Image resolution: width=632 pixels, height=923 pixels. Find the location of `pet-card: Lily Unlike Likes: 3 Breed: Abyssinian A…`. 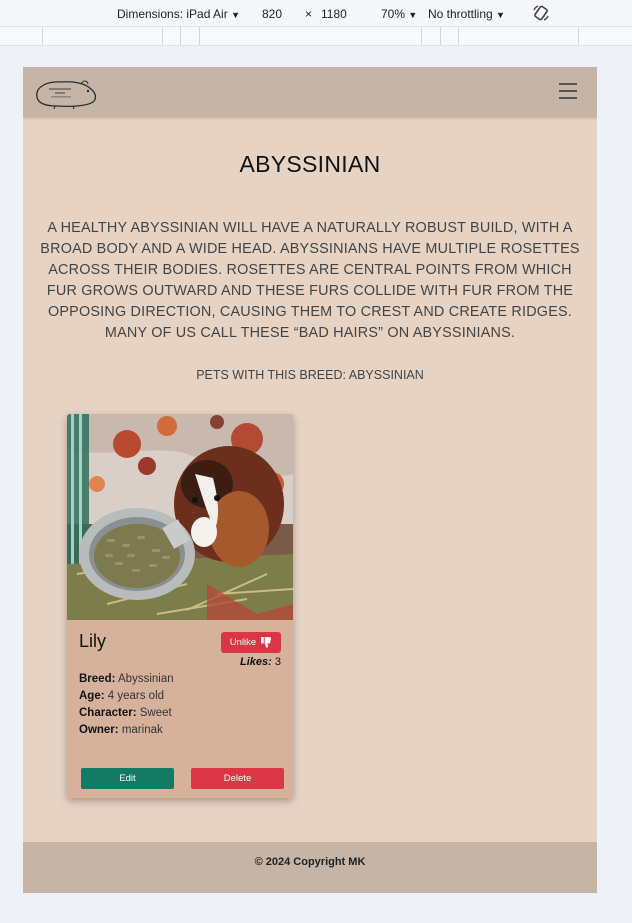

pet-card: Lily Unlike Likes: 3 Breed: Abyssinian A… is located at coordinates (180, 606).